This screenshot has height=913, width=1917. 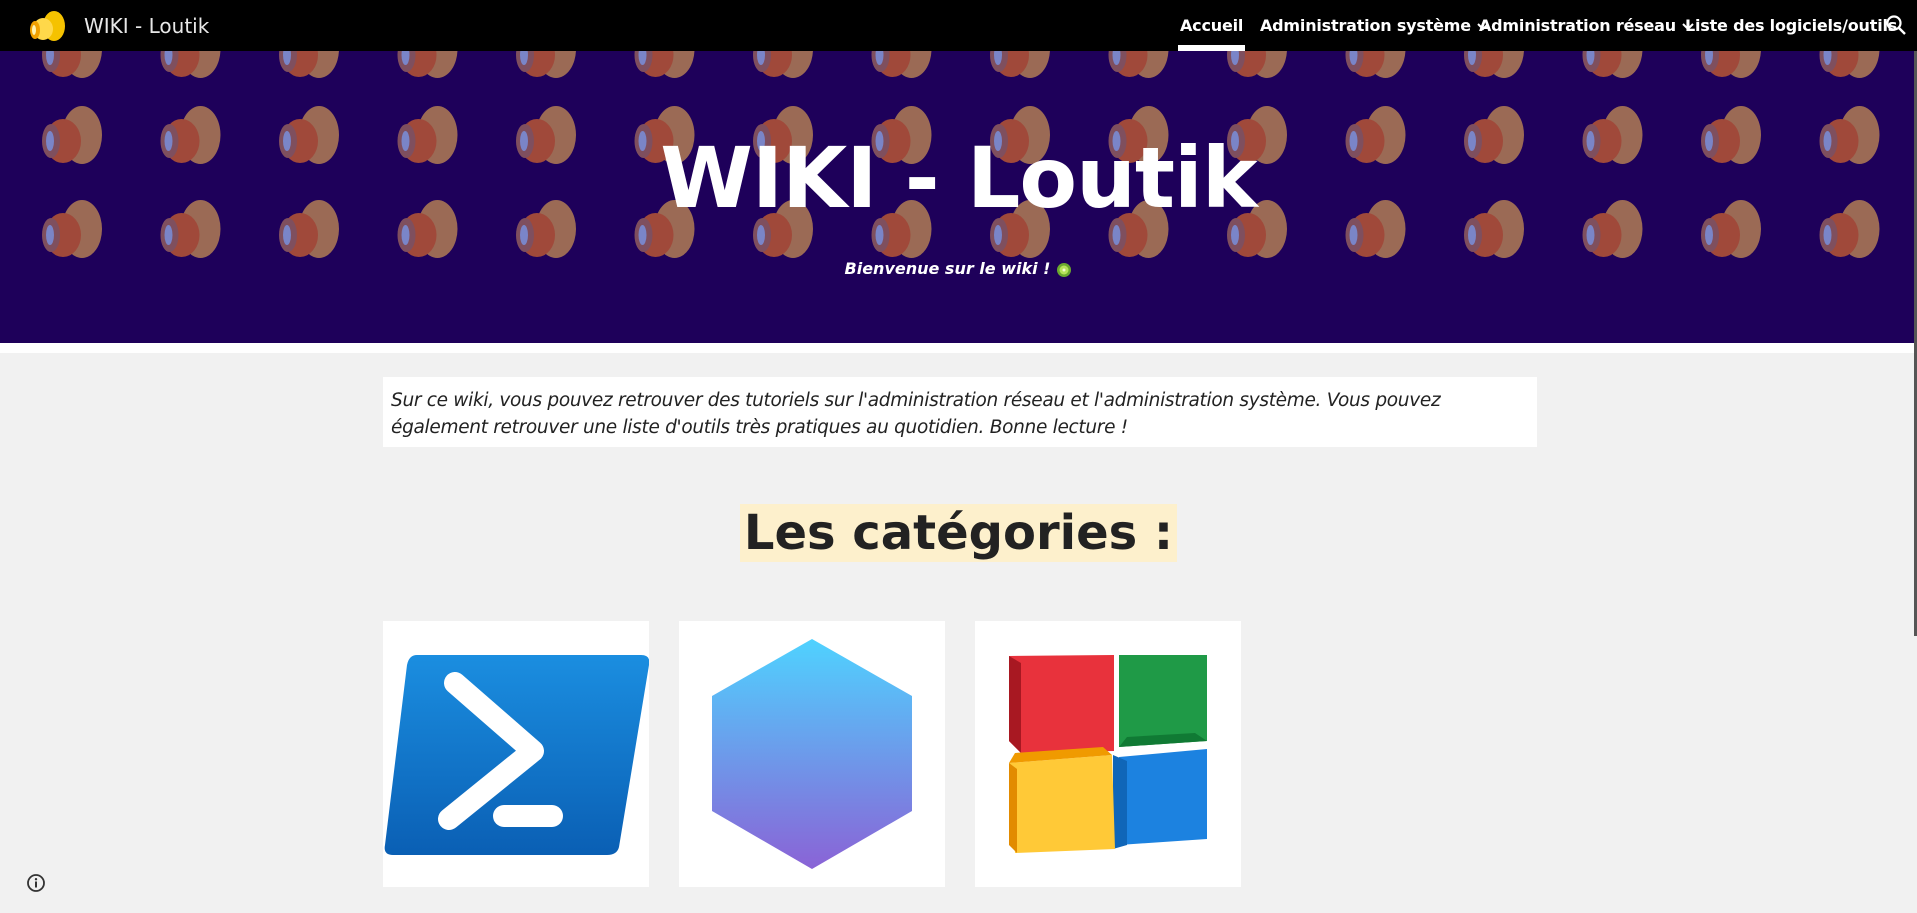 I want to click on category-card-powershell, so click(x=516, y=754).